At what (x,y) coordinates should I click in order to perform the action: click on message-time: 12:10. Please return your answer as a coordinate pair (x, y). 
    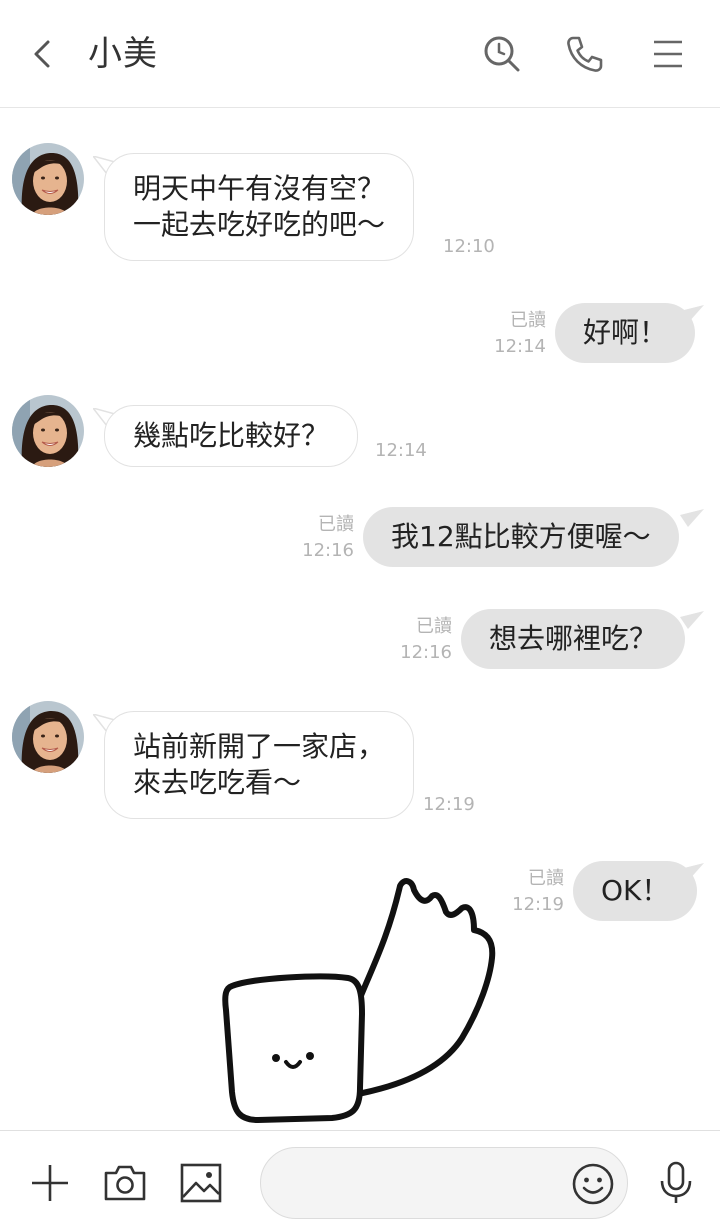
    Looking at the image, I should click on (469, 246).